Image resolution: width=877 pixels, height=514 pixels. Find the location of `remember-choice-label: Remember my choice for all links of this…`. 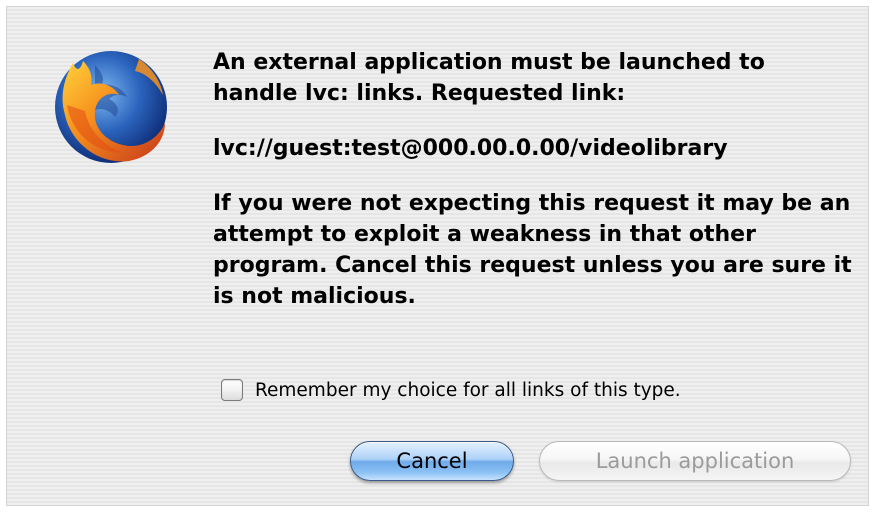

remember-choice-label: Remember my choice for all links of this… is located at coordinates (468, 390).